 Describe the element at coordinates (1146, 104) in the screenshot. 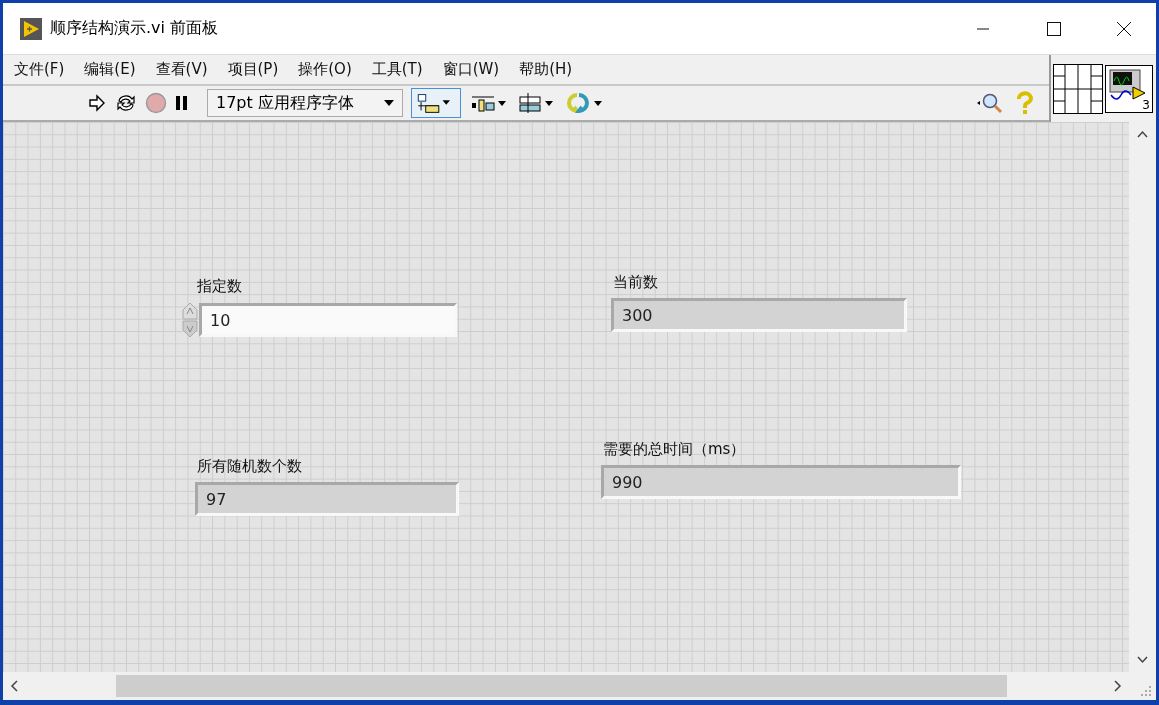

I see `terminal-count: 3` at that location.